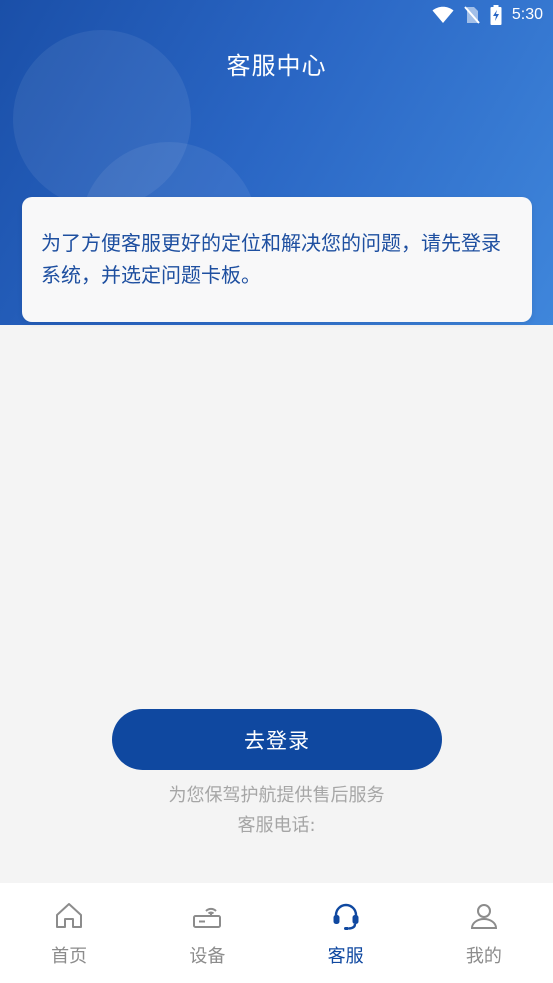 Image resolution: width=553 pixels, height=983 pixels. I want to click on user-icon, so click(483, 916).